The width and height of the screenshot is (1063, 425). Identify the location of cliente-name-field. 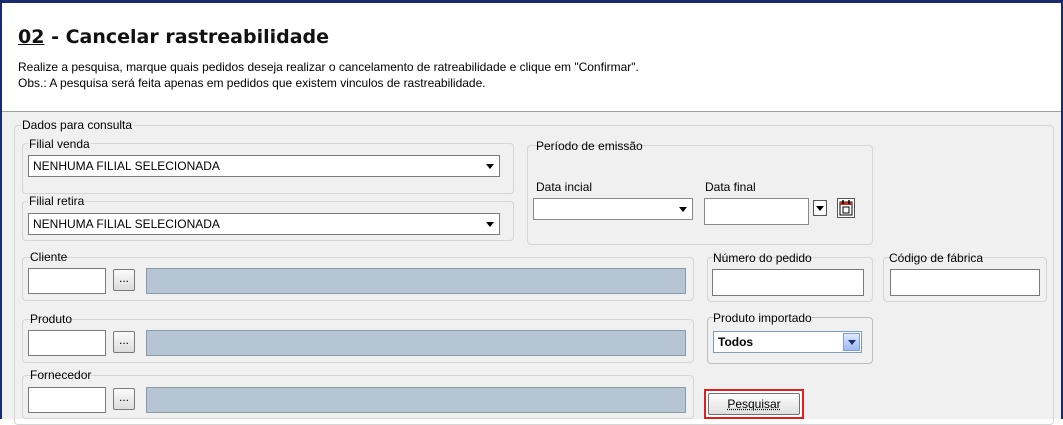
(416, 281).